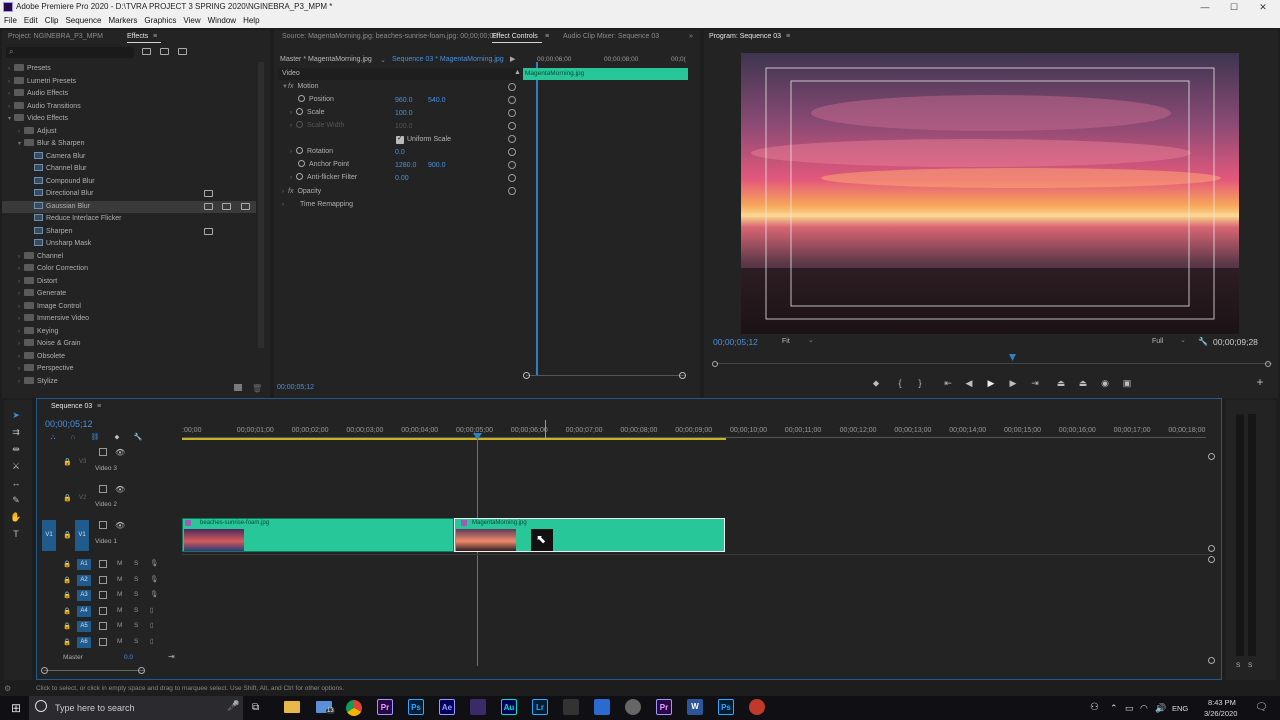 This screenshot has height=720, width=1280. Describe the element at coordinates (182, 51) in the screenshot. I see `yuv-effects-filter-icon` at that location.